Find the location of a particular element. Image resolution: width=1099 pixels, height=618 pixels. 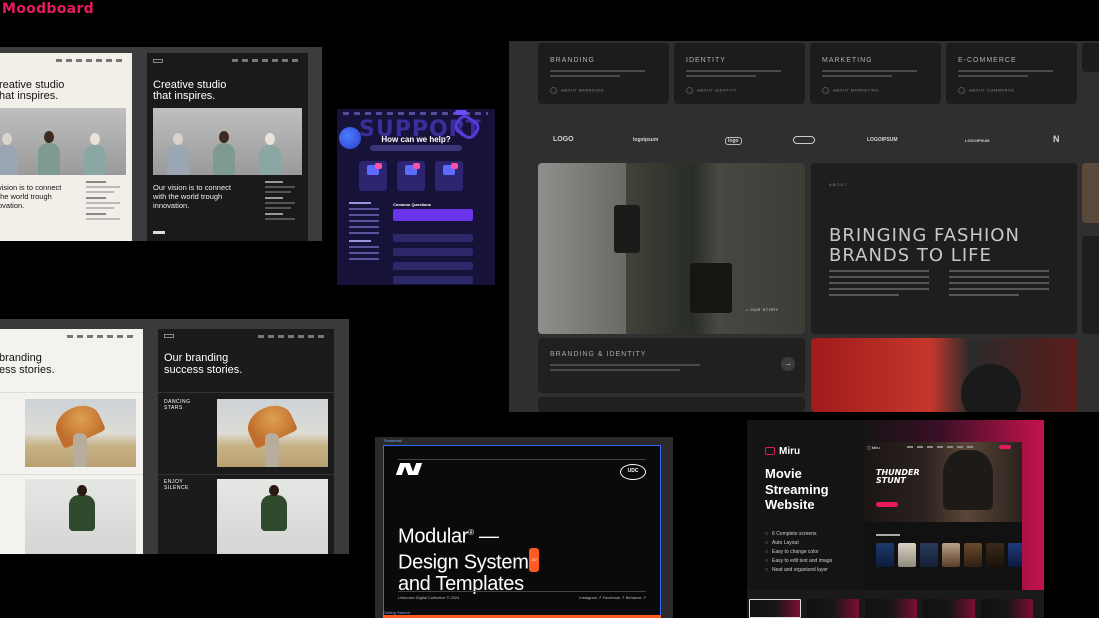

green-jacket-photo-dark is located at coordinates (272, 516).